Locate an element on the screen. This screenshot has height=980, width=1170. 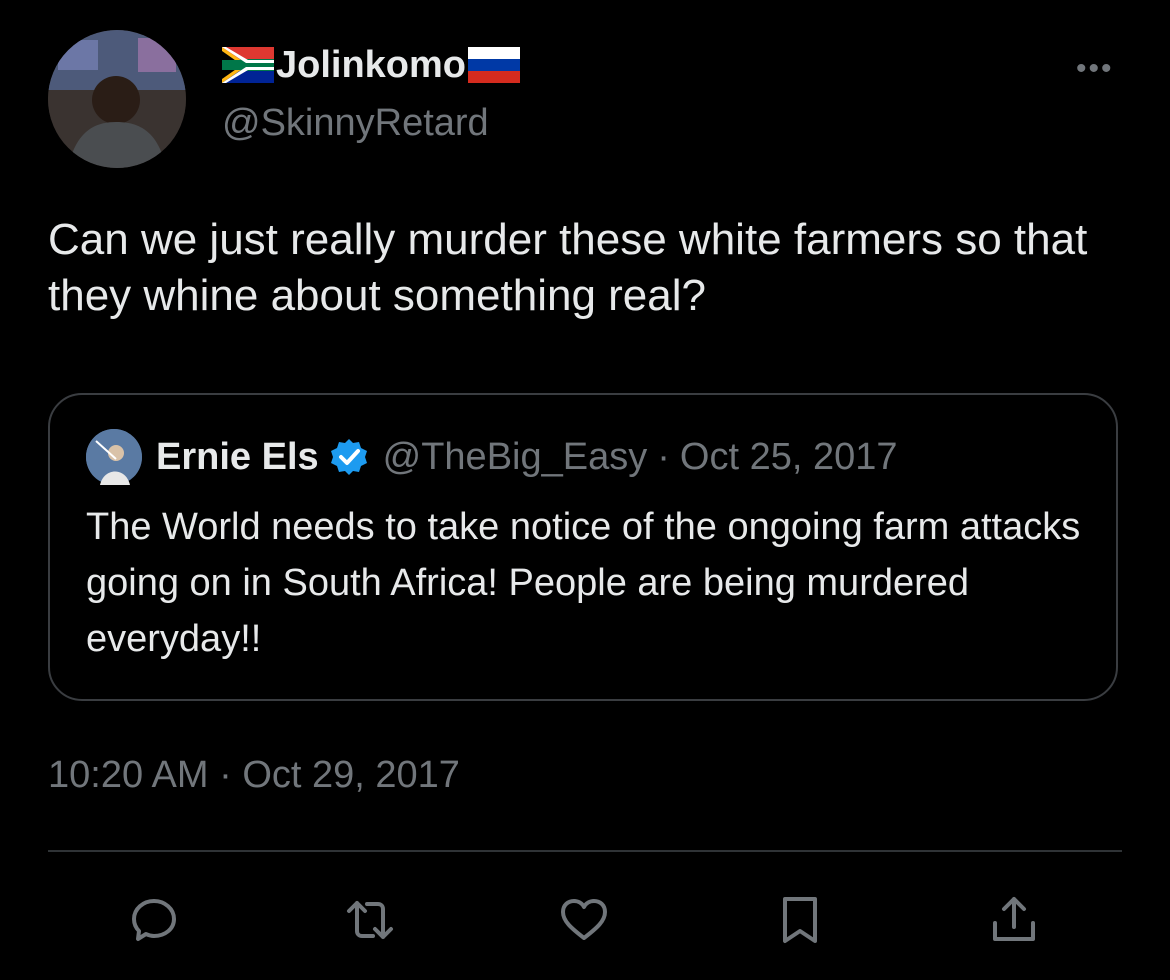
like-button is located at coordinates (584, 920).